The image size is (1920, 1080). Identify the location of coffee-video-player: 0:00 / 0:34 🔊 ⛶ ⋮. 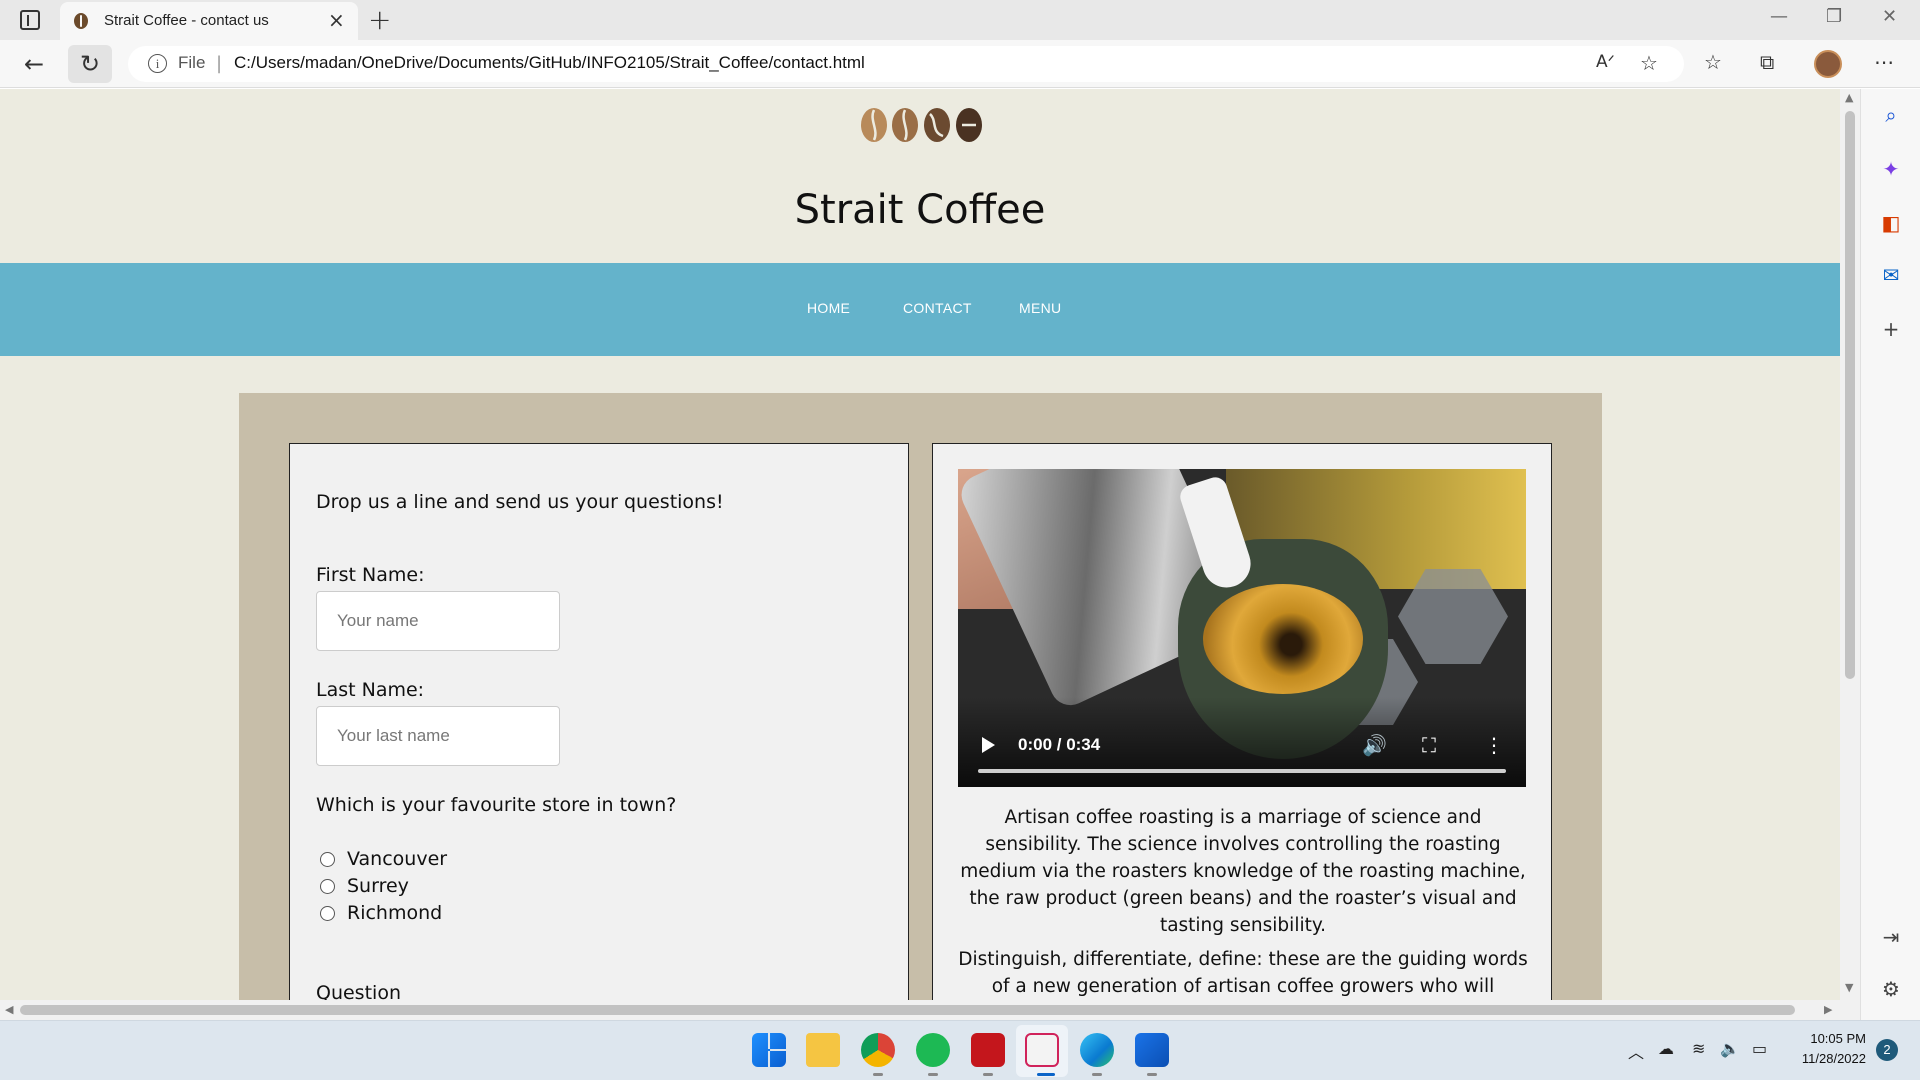
(1242, 628).